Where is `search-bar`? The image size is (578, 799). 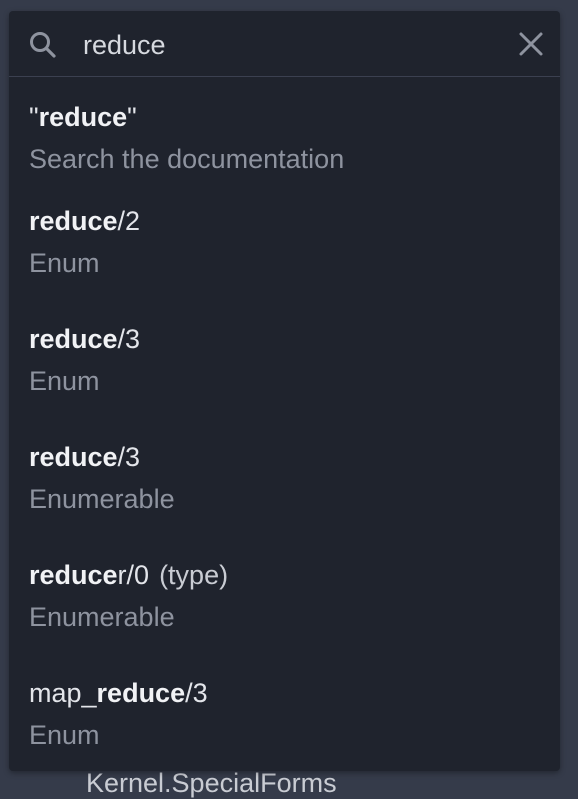
search-bar is located at coordinates (284, 44).